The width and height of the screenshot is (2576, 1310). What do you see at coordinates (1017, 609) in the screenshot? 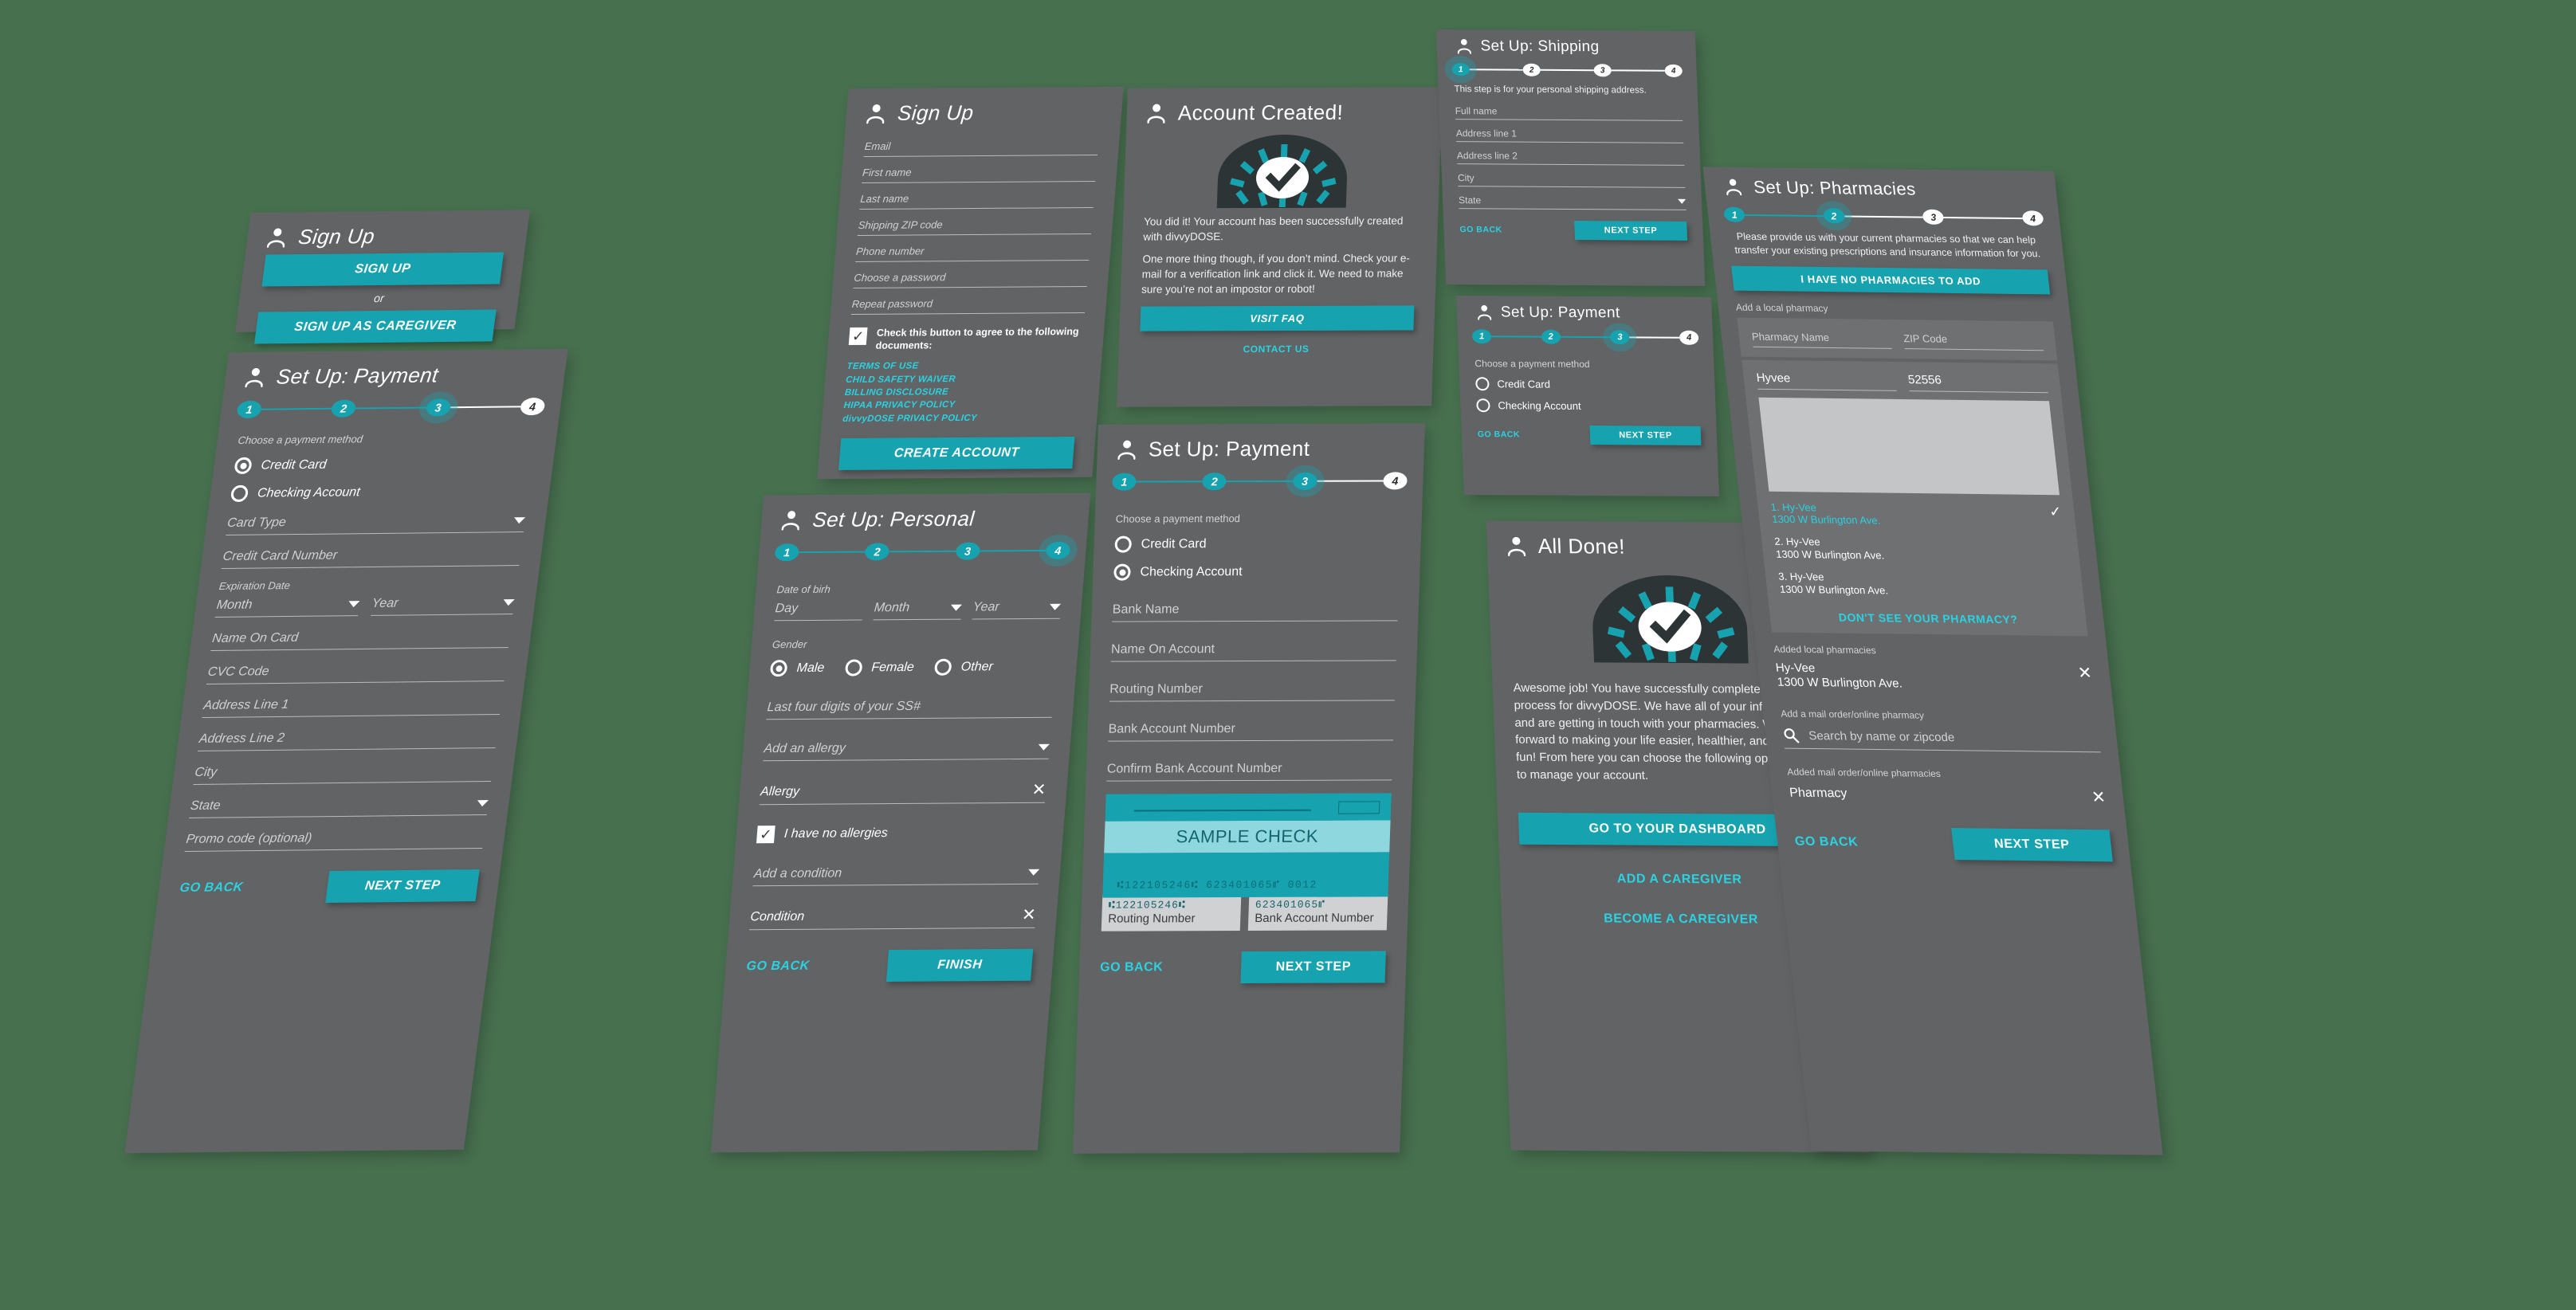
I see `dob-year-select: Year` at bounding box center [1017, 609].